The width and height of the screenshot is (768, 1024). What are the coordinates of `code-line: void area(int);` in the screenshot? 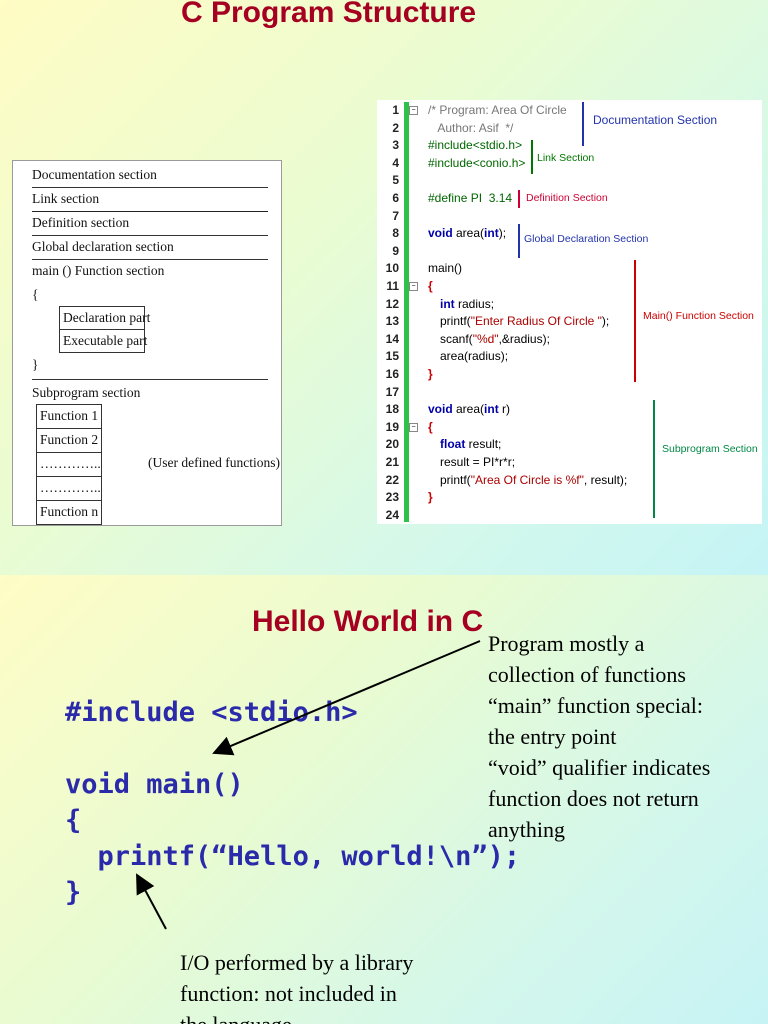 It's located at (467, 233).